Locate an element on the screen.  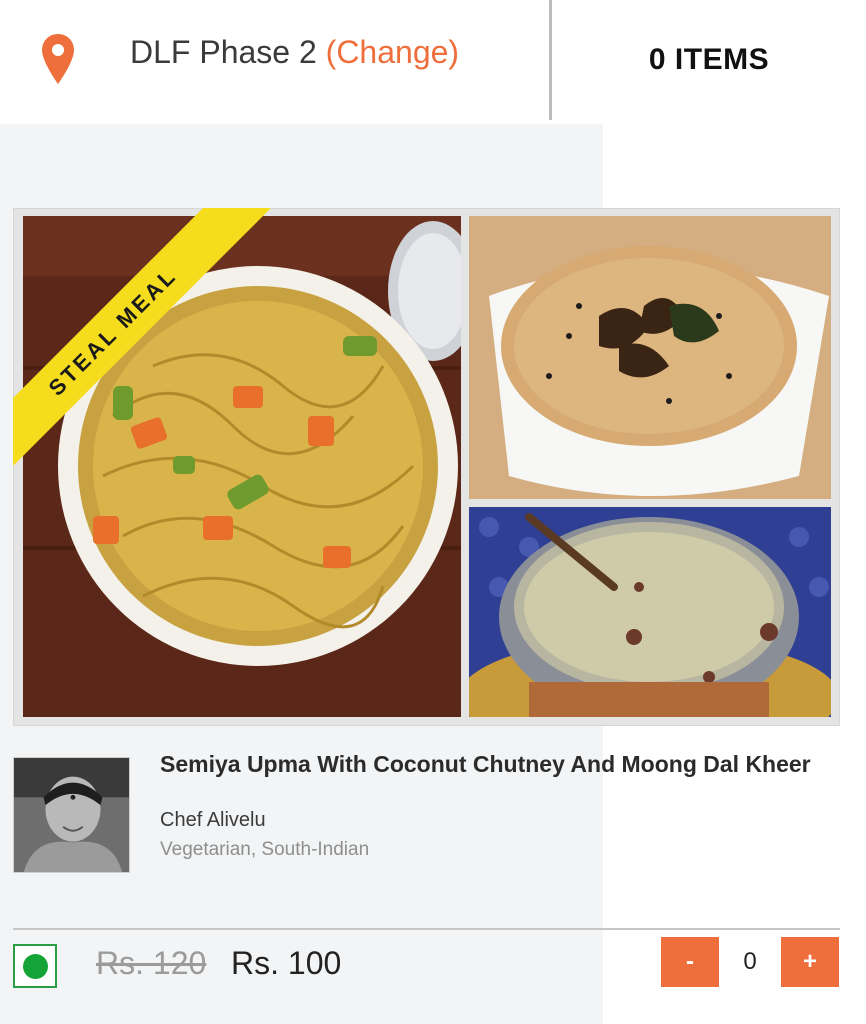
location-selector: DLF Phase 2 (Change) is located at coordinates (275, 62).